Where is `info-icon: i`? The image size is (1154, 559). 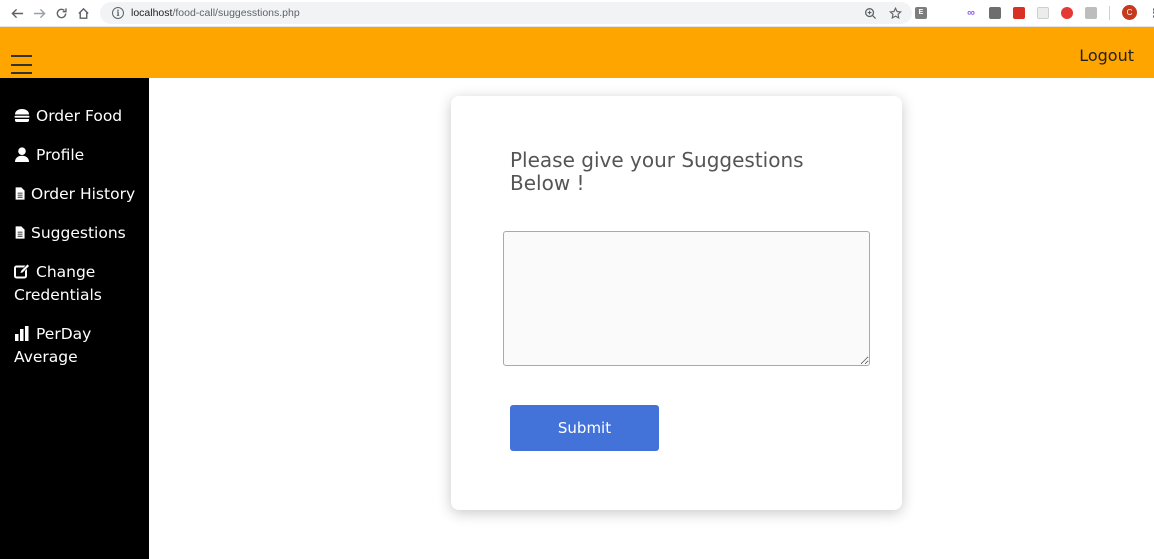
info-icon: i is located at coordinates (118, 13).